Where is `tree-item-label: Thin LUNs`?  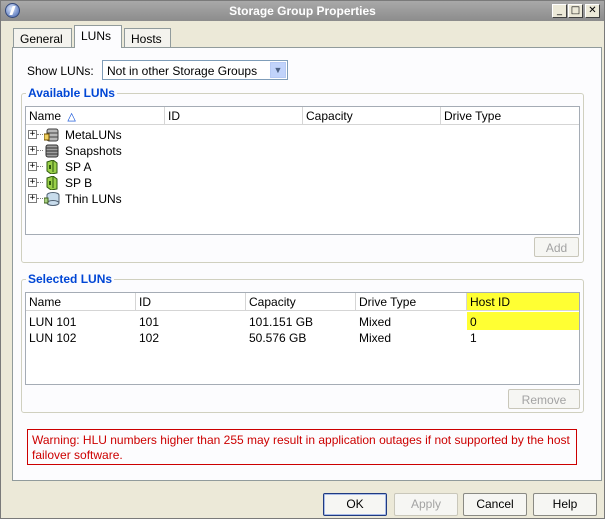
tree-item-label: Thin LUNs is located at coordinates (93, 199).